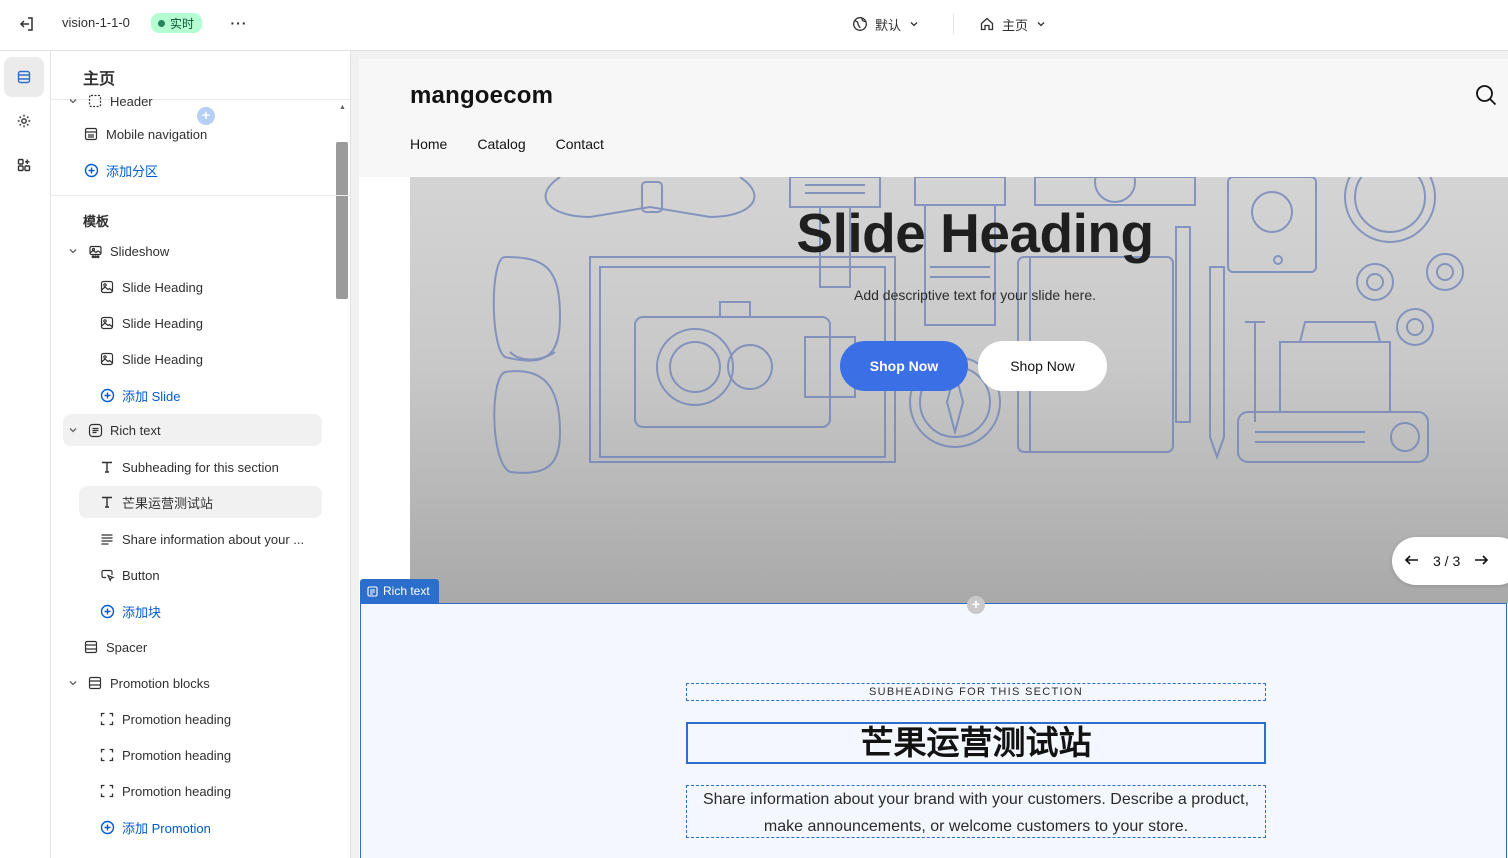  I want to click on editor-topbar: vision-1-1-0 实时 ··· 默认 主页, so click(754, 25).